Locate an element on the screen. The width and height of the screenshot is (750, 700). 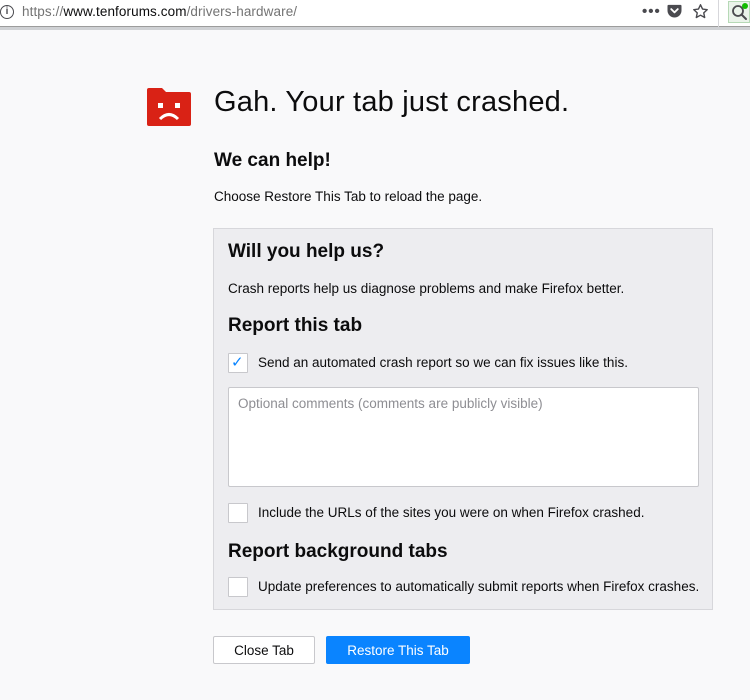
send-report-checkbox: ✓ is located at coordinates (238, 363).